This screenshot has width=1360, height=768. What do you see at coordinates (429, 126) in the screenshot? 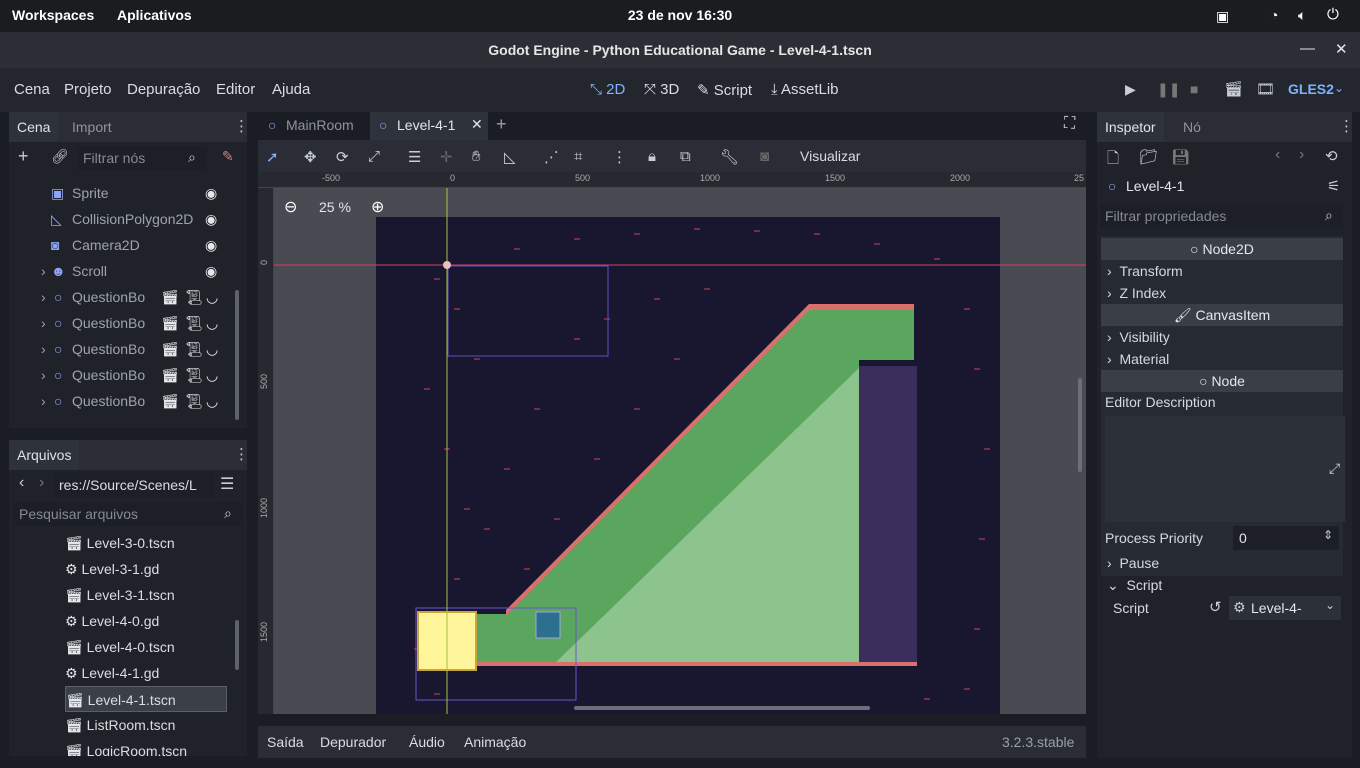
I see `tab-level-4-1: ○ Level-4-1 ✕` at bounding box center [429, 126].